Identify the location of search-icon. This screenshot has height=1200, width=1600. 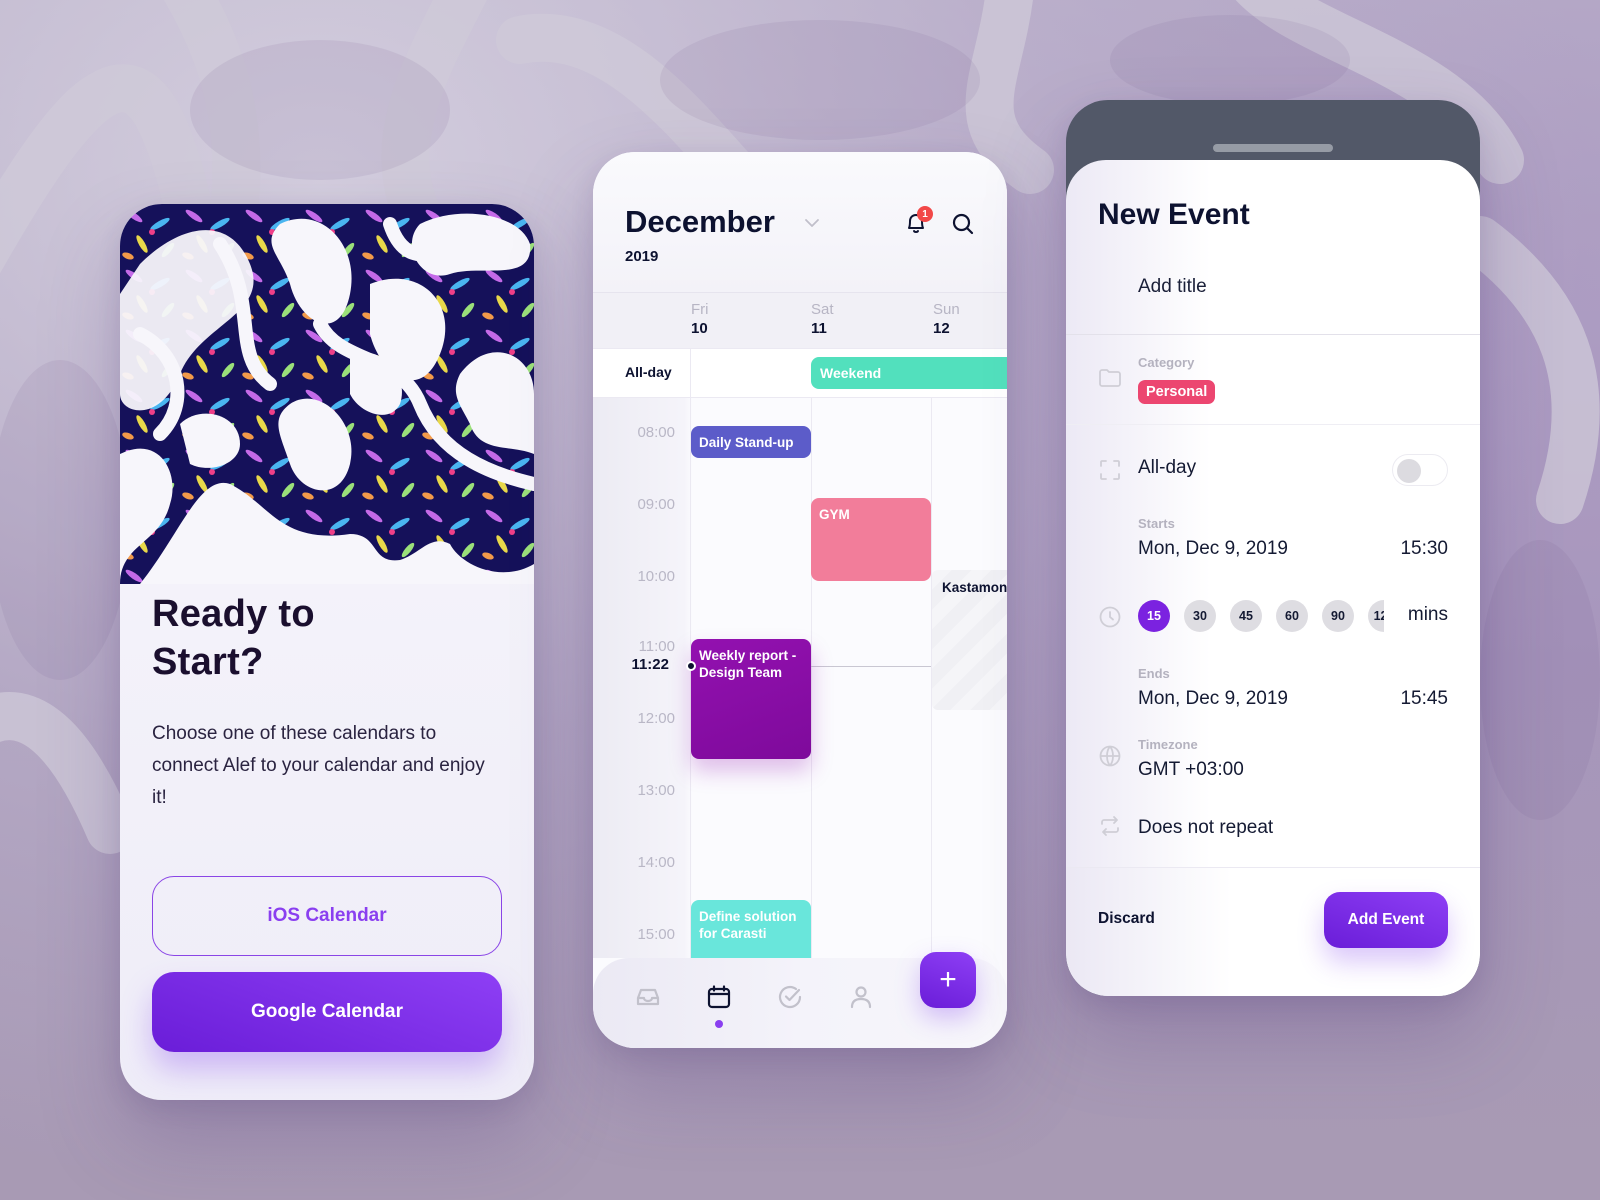
(963, 224).